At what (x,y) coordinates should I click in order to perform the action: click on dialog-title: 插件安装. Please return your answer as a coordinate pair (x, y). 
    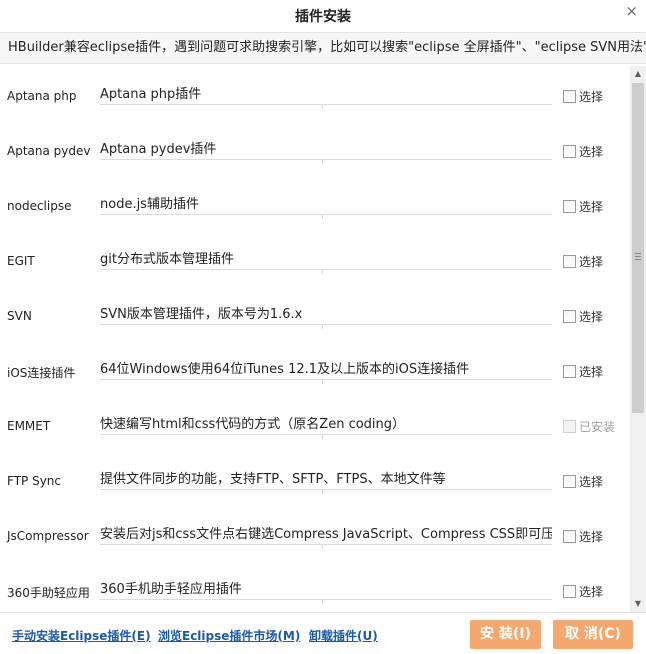
    Looking at the image, I should click on (323, 17).